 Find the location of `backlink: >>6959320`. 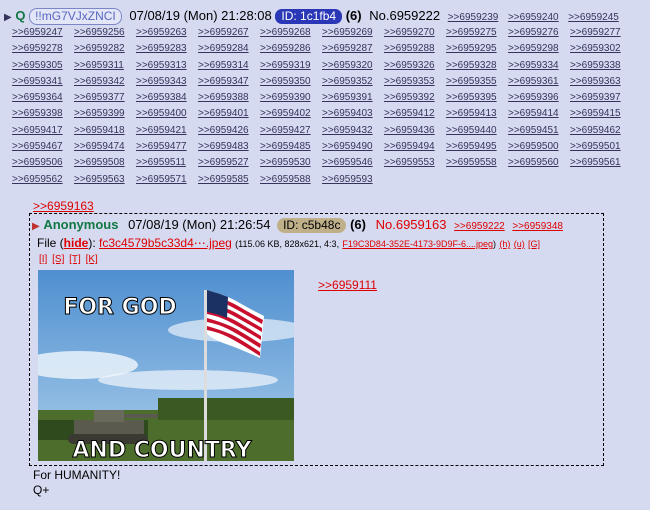

backlink: >>6959320 is located at coordinates (353, 66).